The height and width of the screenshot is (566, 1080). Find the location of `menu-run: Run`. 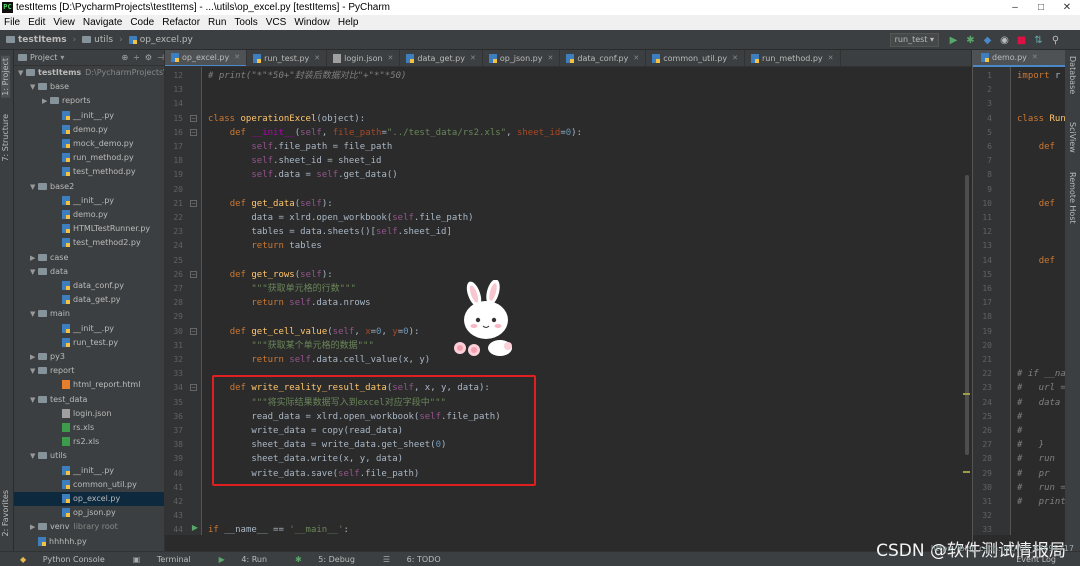

menu-run: Run is located at coordinates (217, 22).